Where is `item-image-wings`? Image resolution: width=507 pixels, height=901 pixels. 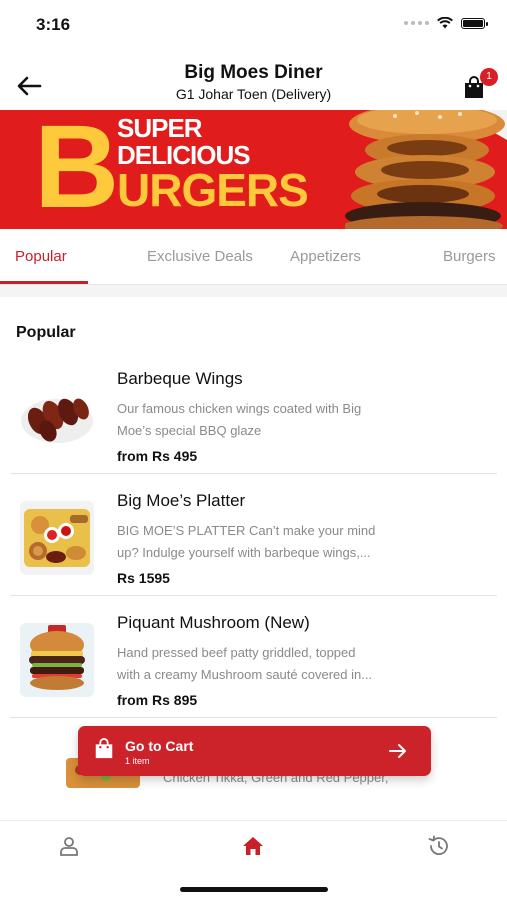
item-image-wings is located at coordinates (57, 416).